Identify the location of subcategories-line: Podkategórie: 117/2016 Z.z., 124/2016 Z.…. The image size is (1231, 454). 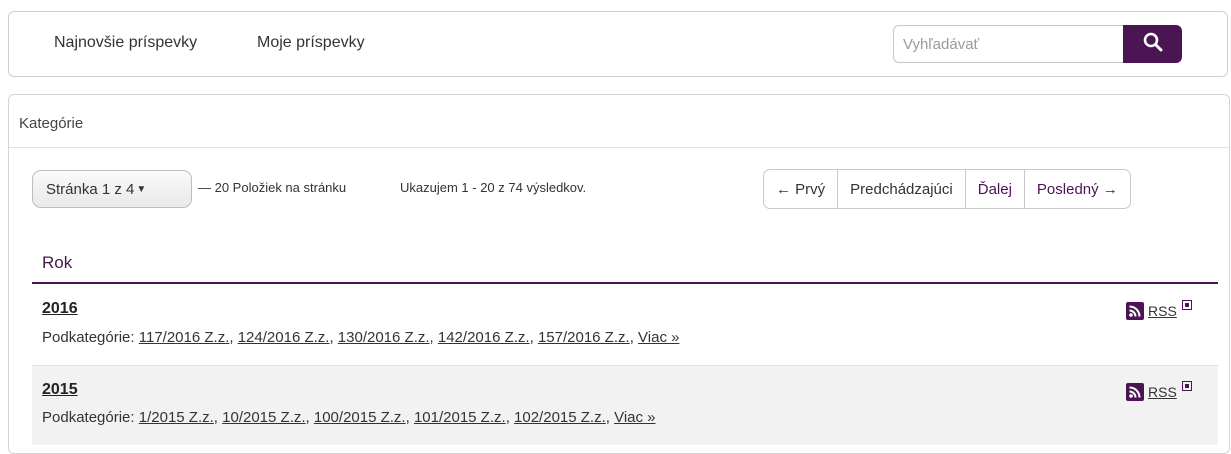
(361, 337).